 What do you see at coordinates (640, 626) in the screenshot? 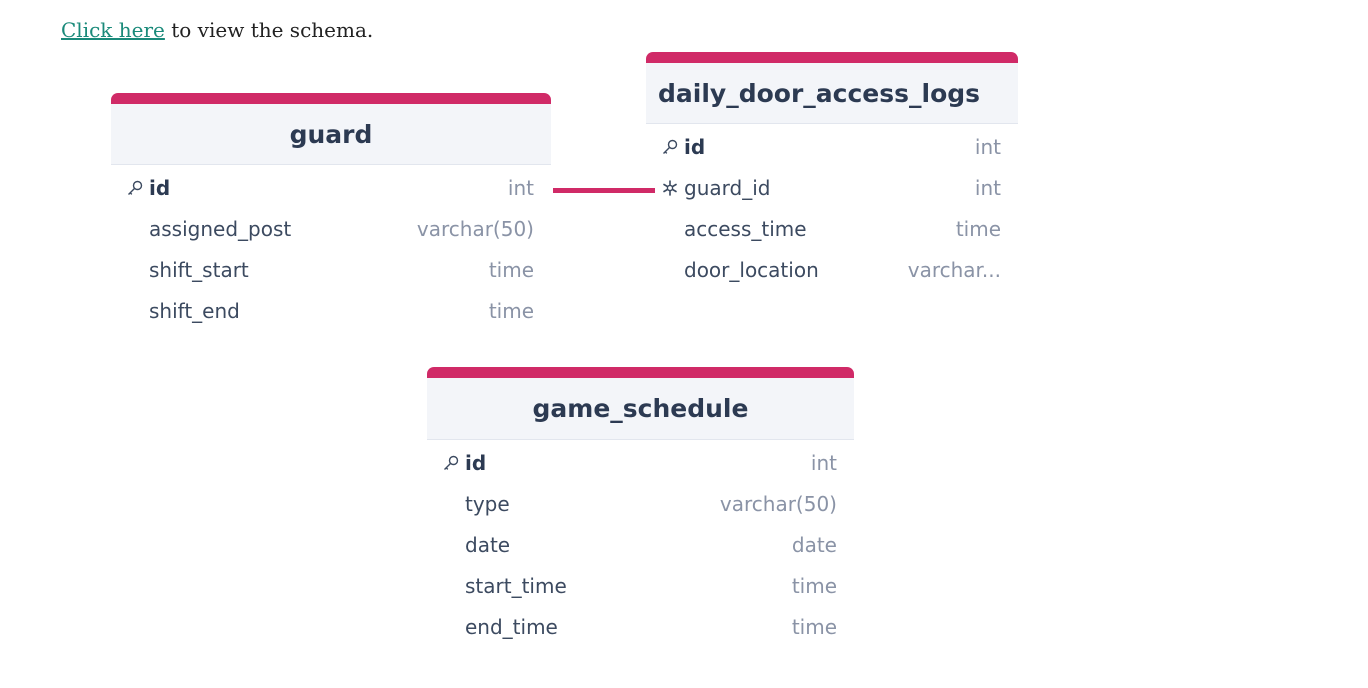
I see `field-row: end_time time` at bounding box center [640, 626].